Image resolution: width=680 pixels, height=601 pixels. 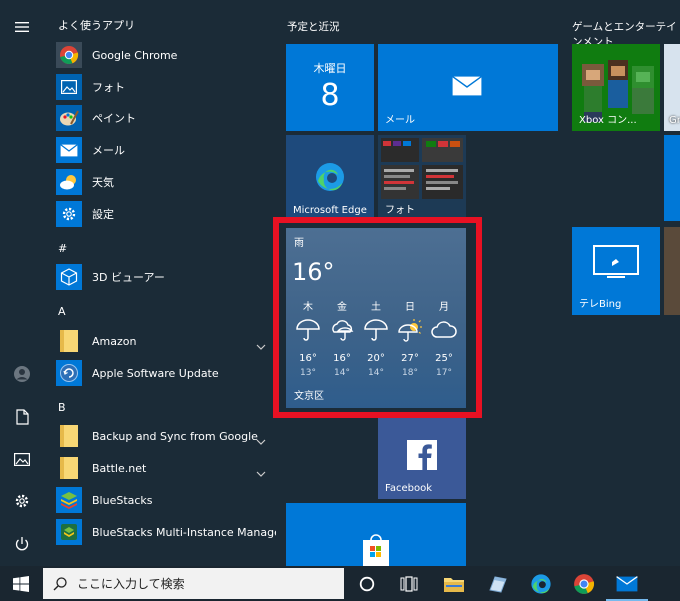 I want to click on 3d-viewer-icon, so click(x=69, y=277).